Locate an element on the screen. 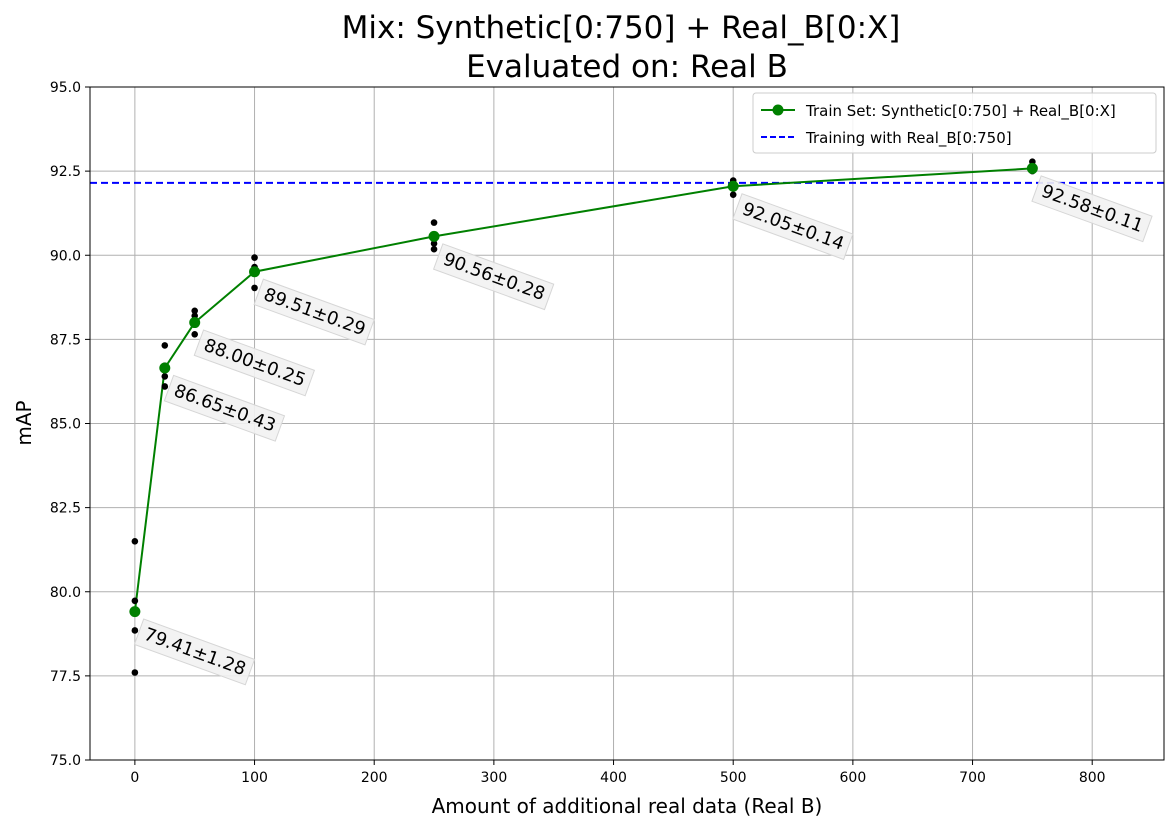 The width and height of the screenshot is (1175, 830). x-tick-label: 0 is located at coordinates (134, 778).